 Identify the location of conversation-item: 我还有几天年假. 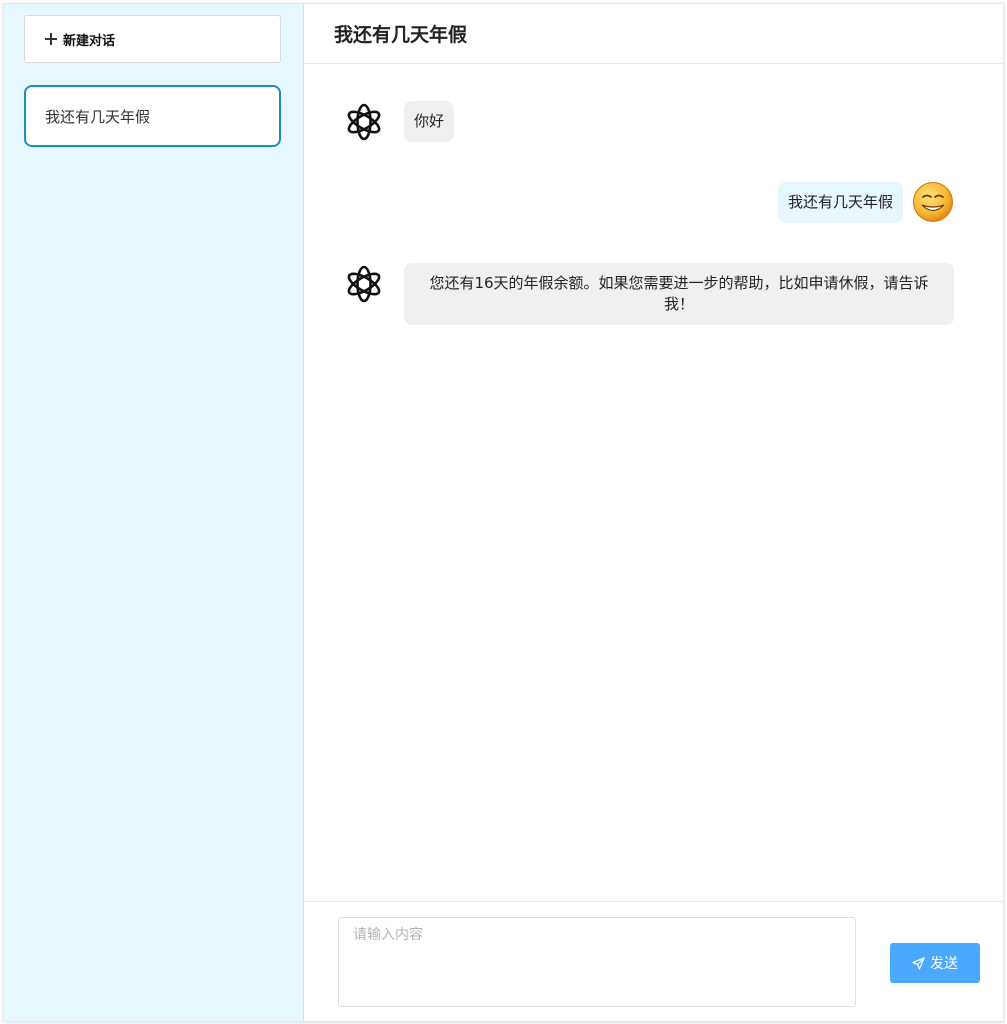
(152, 116).